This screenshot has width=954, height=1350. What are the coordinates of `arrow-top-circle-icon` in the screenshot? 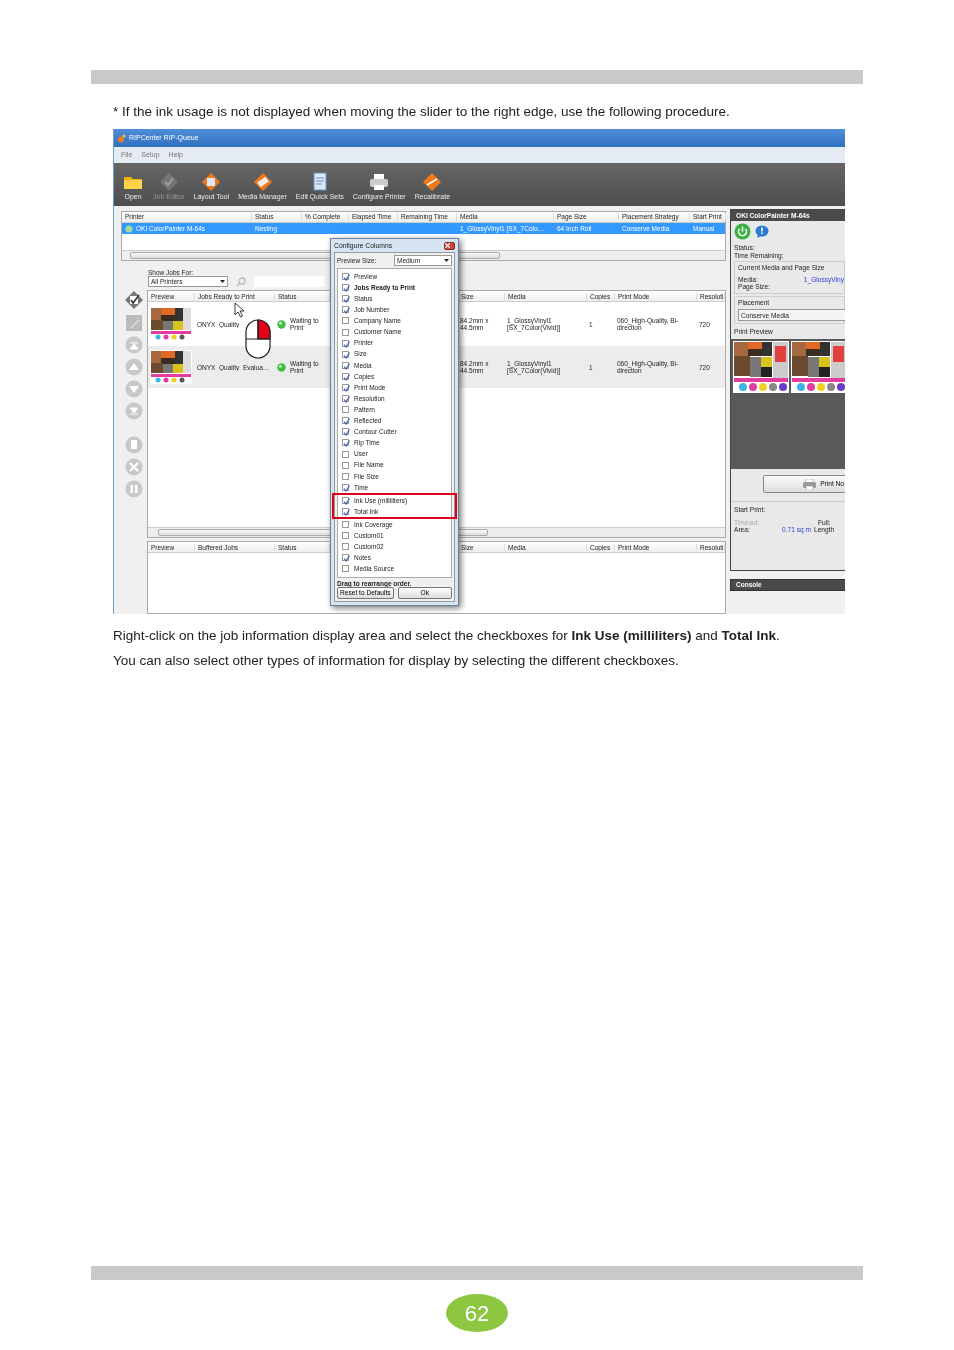 It's located at (134, 345).